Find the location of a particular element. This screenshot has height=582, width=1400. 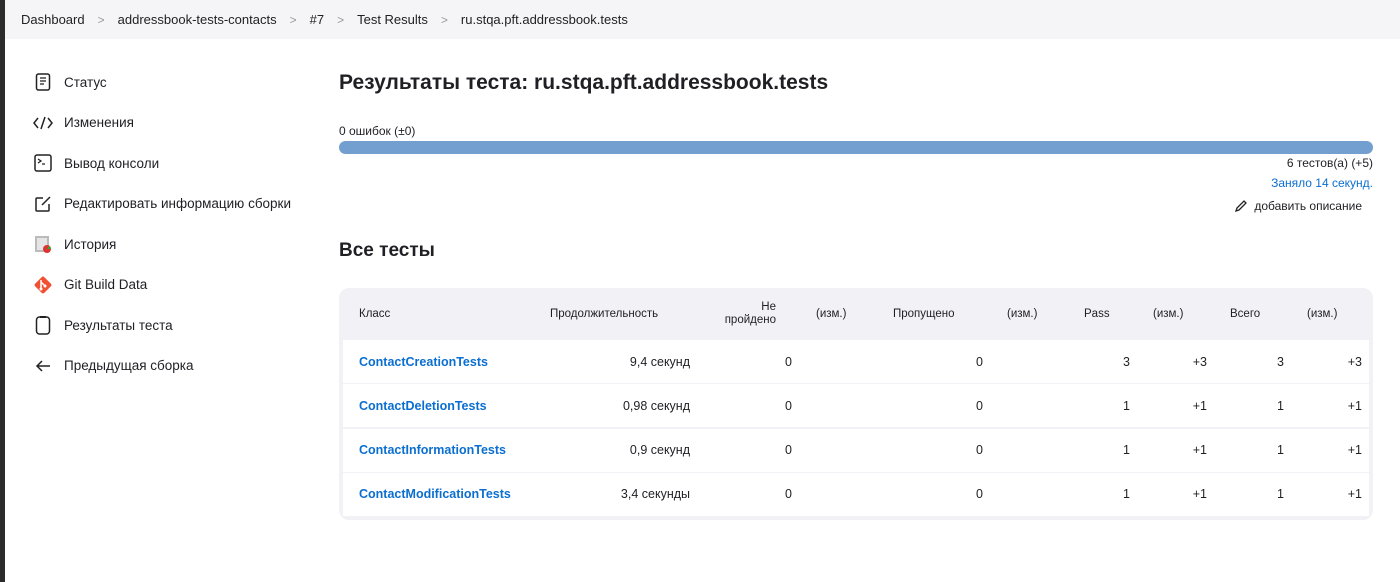

col-total: Всего is located at coordinates (1245, 314).